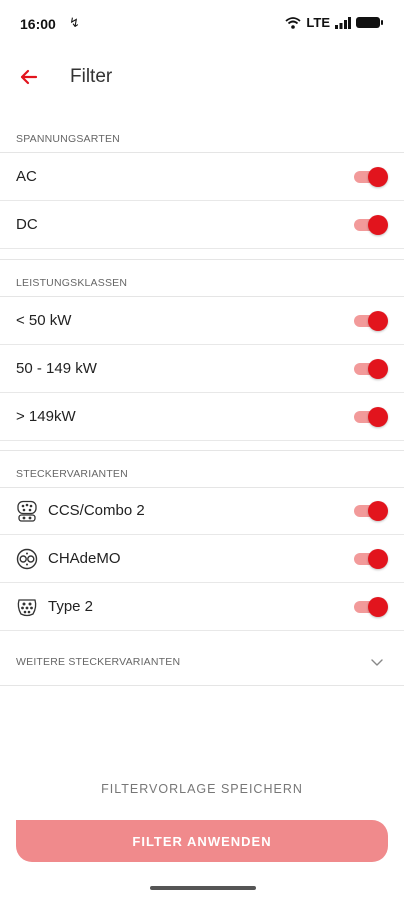  Describe the element at coordinates (27, 511) in the screenshot. I see `ccs-plug-icon` at that location.